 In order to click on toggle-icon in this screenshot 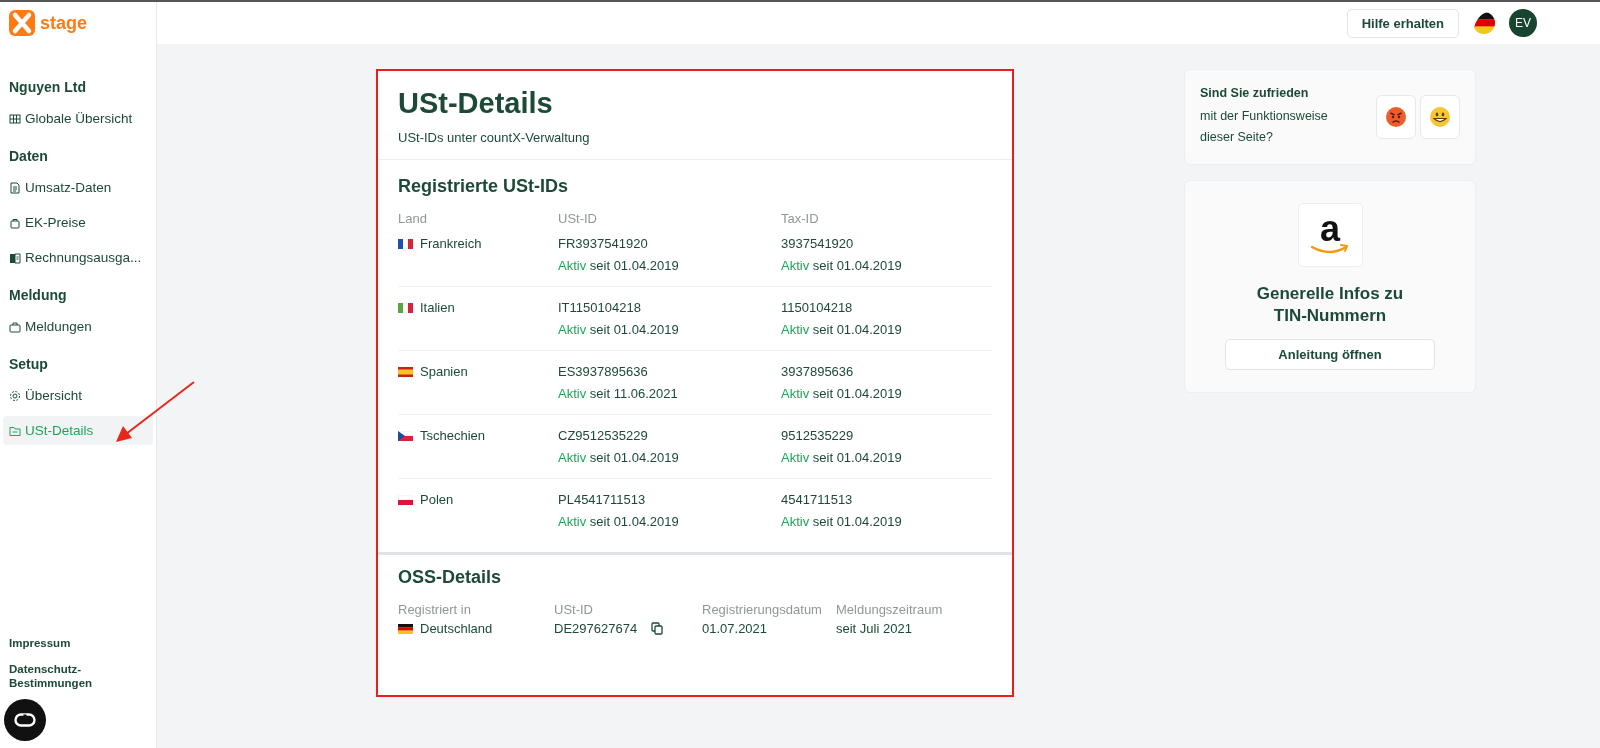, I will do `click(25, 720)`.